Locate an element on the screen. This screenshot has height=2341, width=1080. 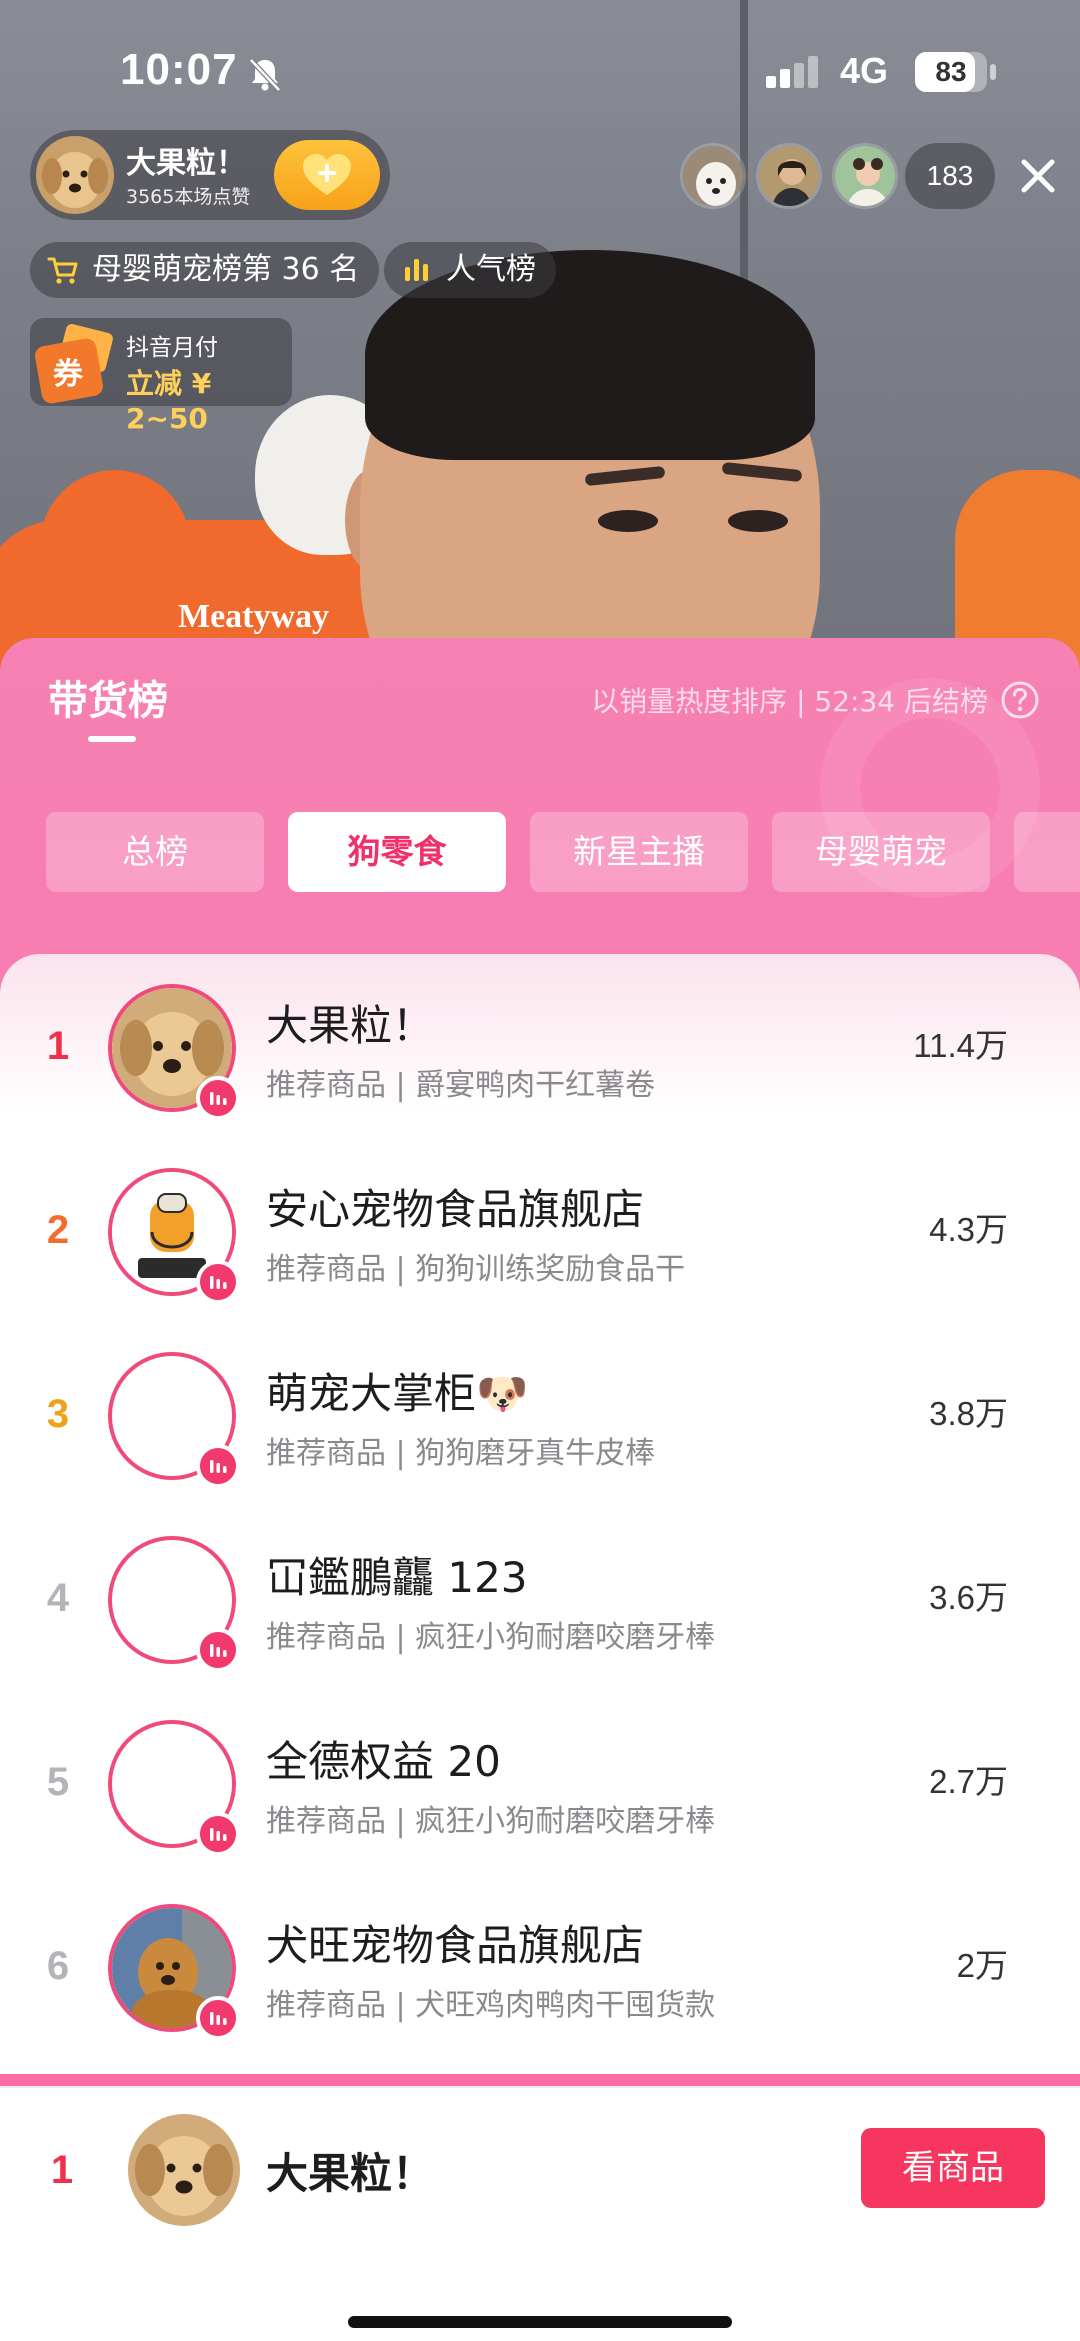
rank-number: 5 is located at coordinates (58, 1782).